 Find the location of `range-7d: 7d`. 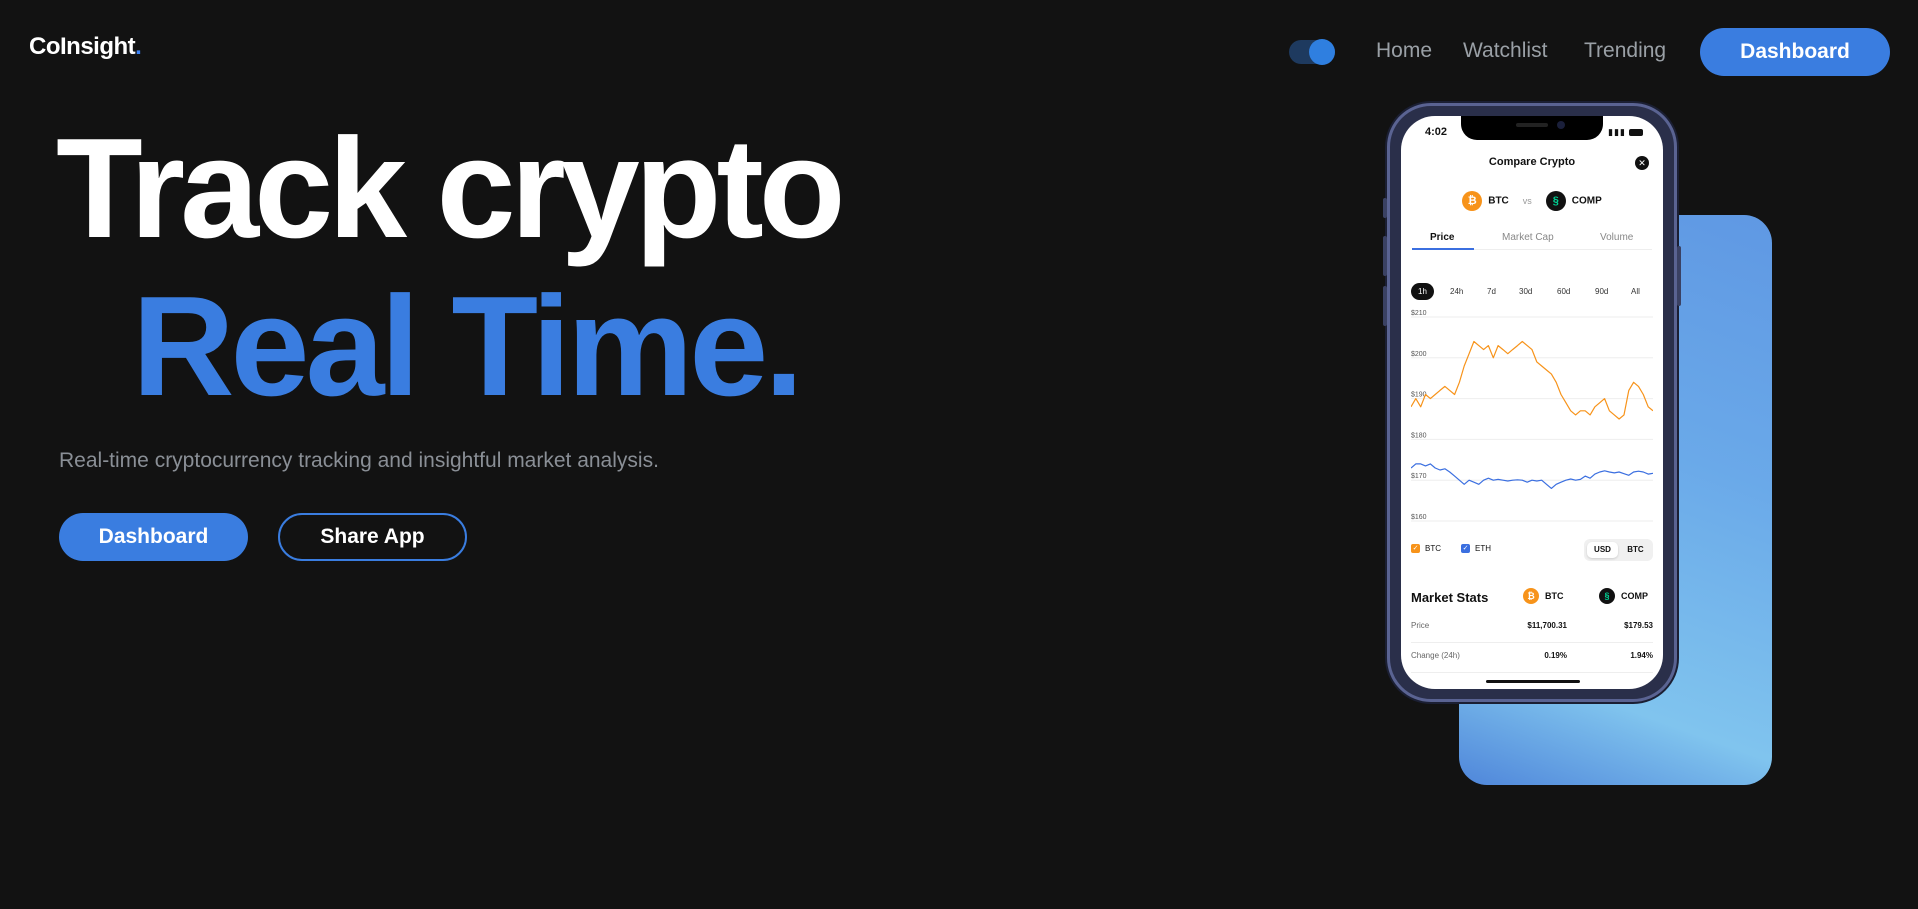

range-7d: 7d is located at coordinates (1491, 291).